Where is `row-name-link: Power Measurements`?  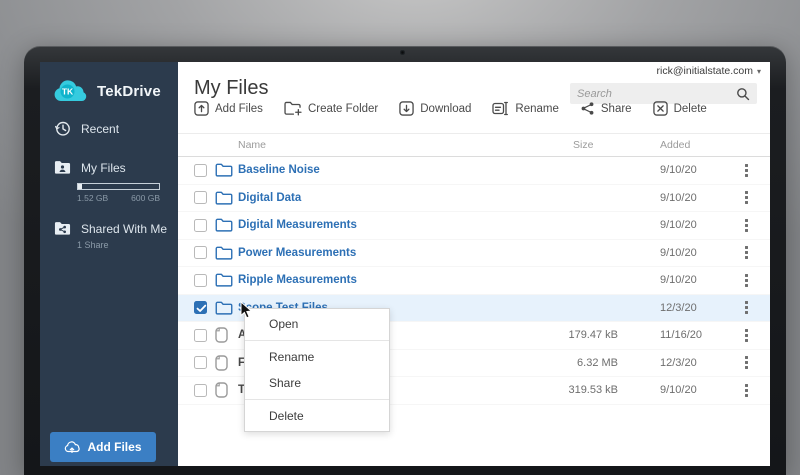
row-name-link: Power Measurements is located at coordinates (378, 253).